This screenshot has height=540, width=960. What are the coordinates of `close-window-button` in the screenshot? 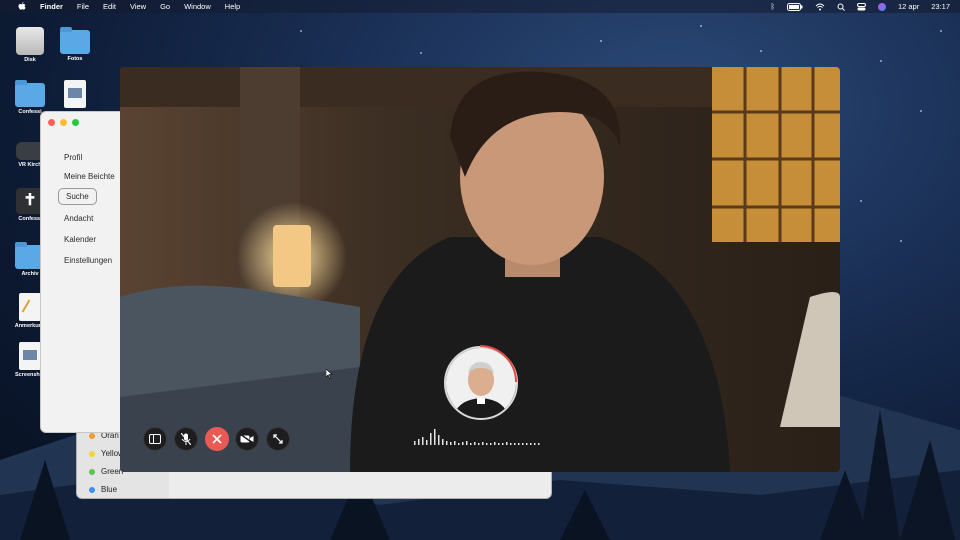 It's located at (51, 122).